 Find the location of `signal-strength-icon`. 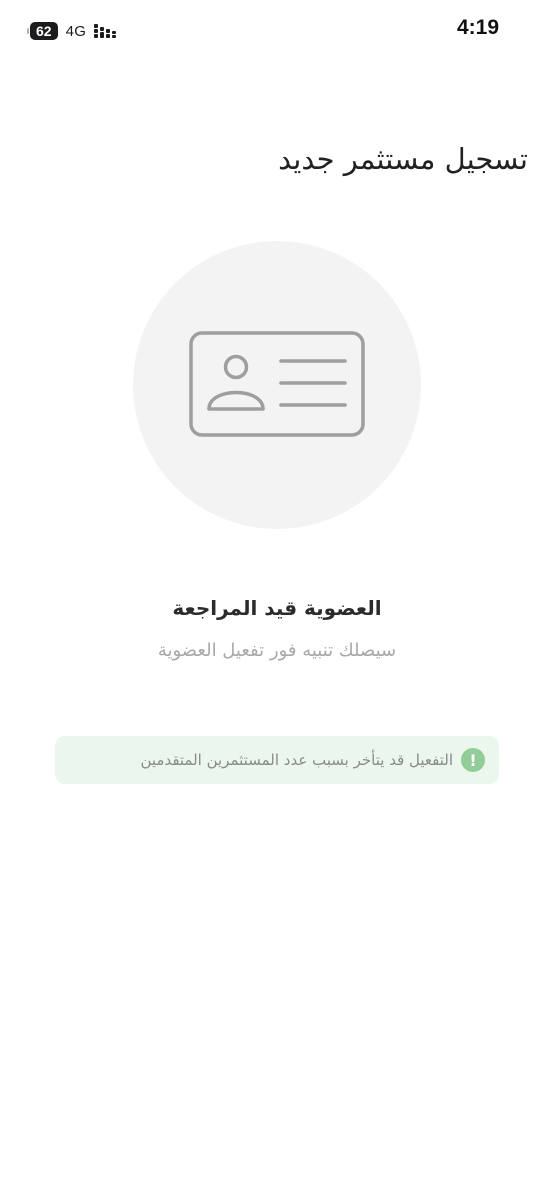

signal-strength-icon is located at coordinates (105, 31).